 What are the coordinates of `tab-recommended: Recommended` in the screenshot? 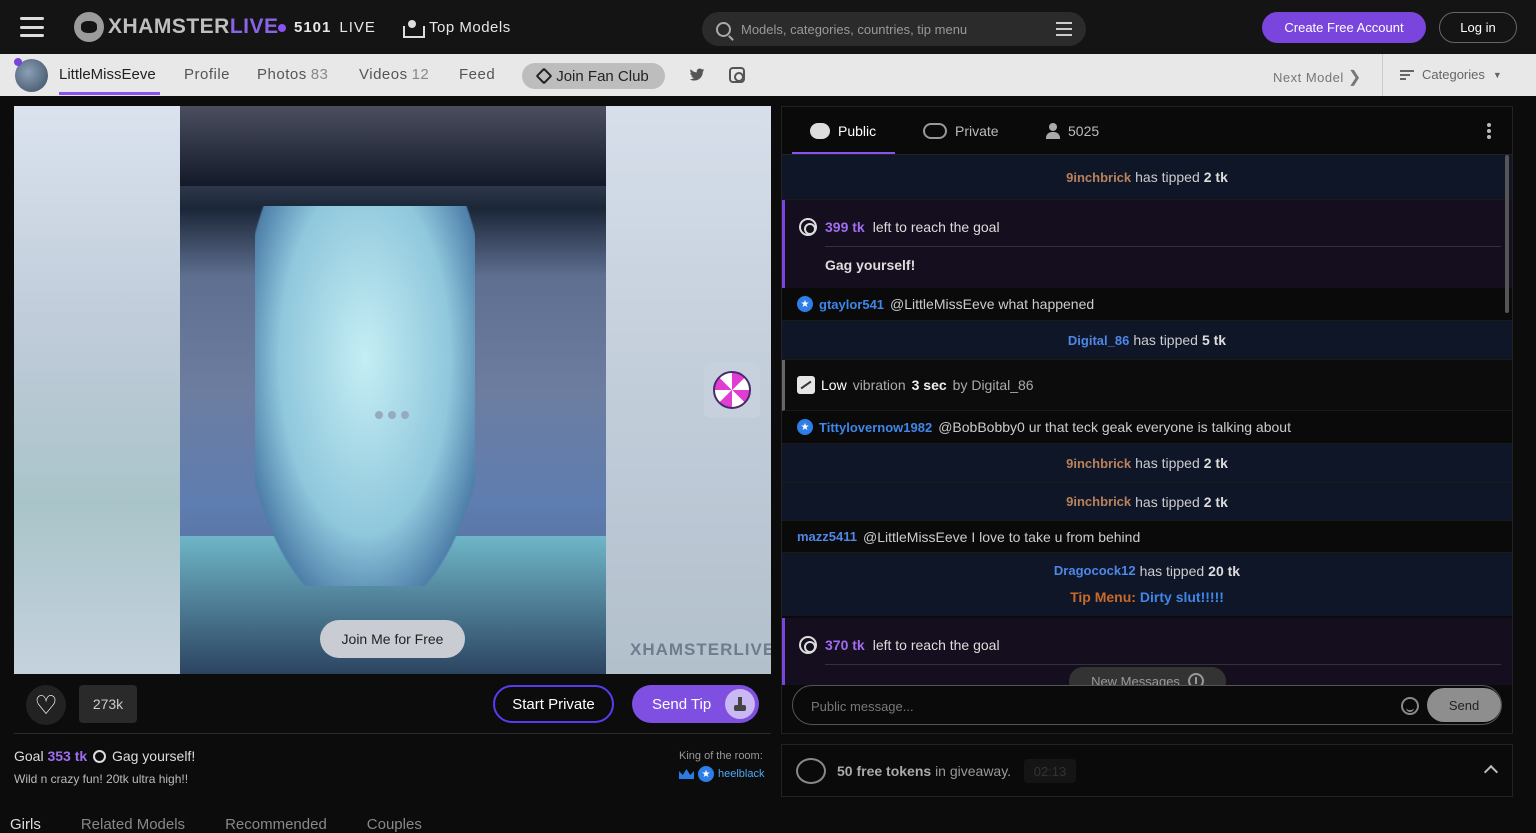 It's located at (276, 824).